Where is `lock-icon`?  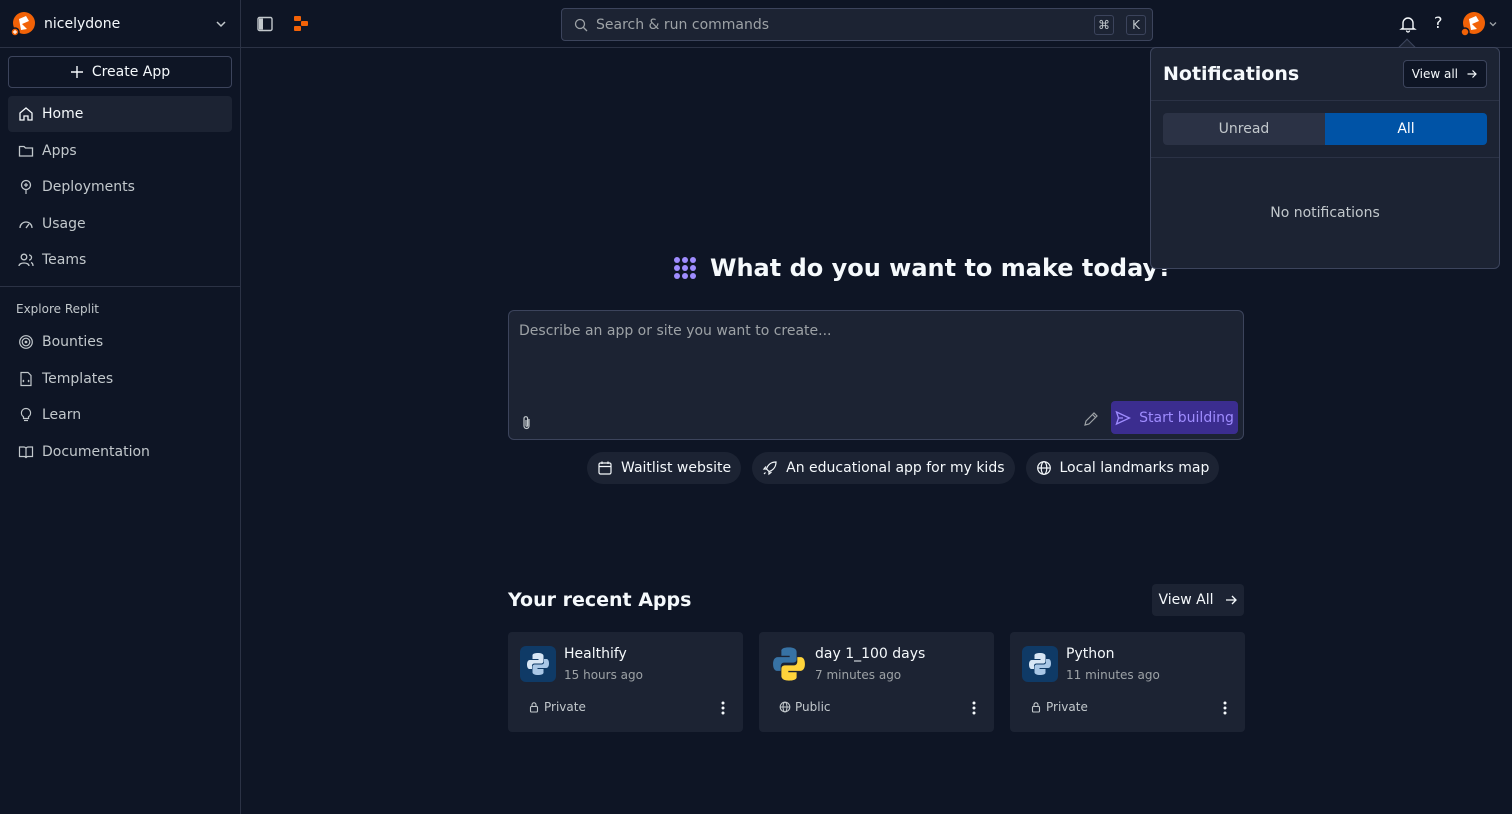
lock-icon is located at coordinates (534, 707).